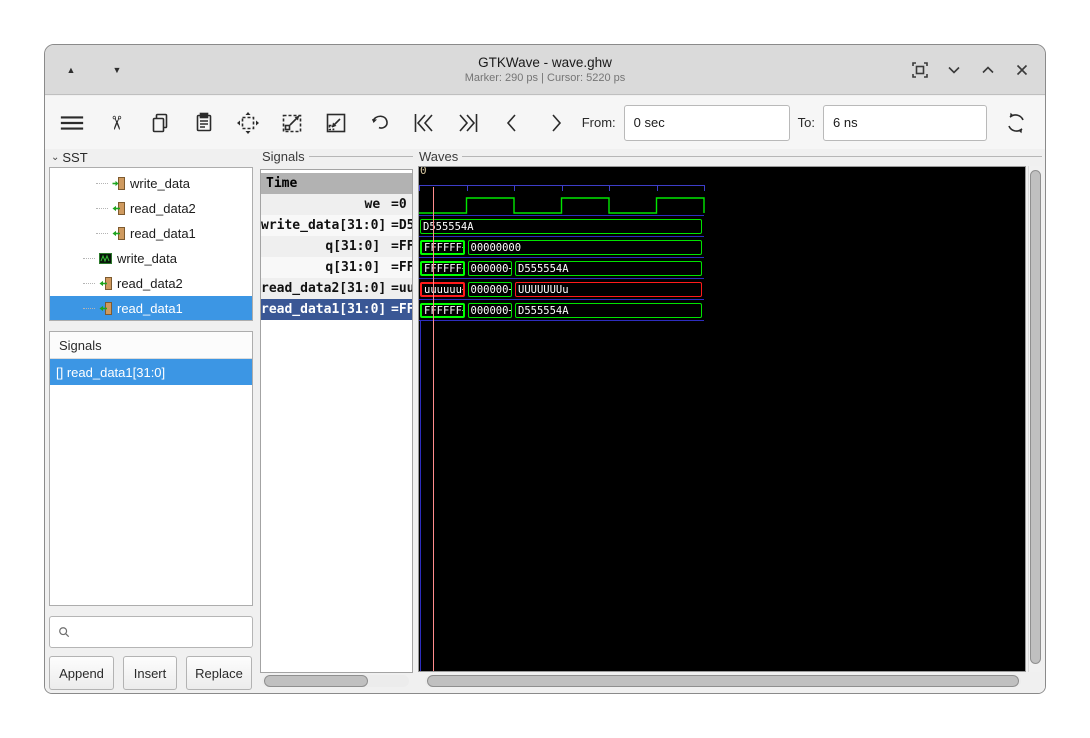 The width and height of the screenshot is (1090, 738). I want to click on signals-listbox-item: [] read_data1[31:0], so click(151, 372).